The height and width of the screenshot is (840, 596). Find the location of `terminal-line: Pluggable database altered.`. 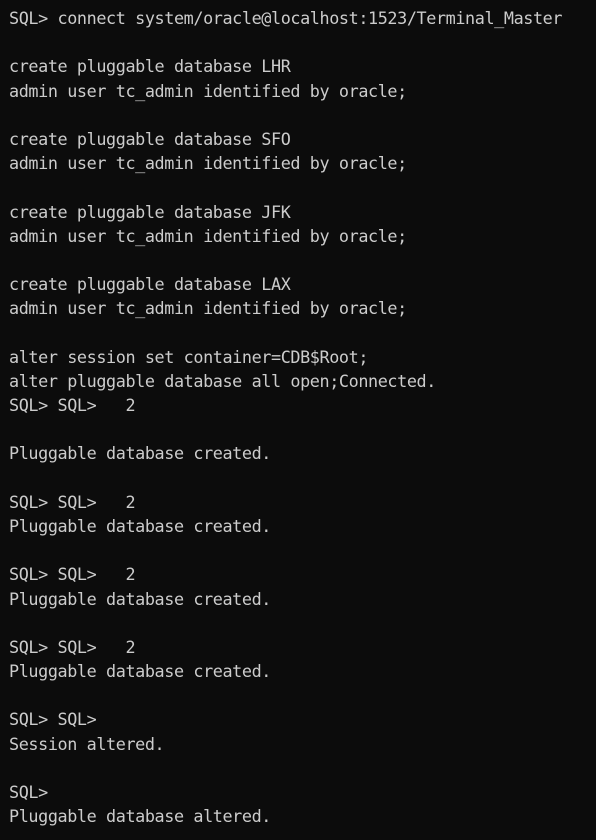

terminal-line: Pluggable database altered. is located at coordinates (140, 816).